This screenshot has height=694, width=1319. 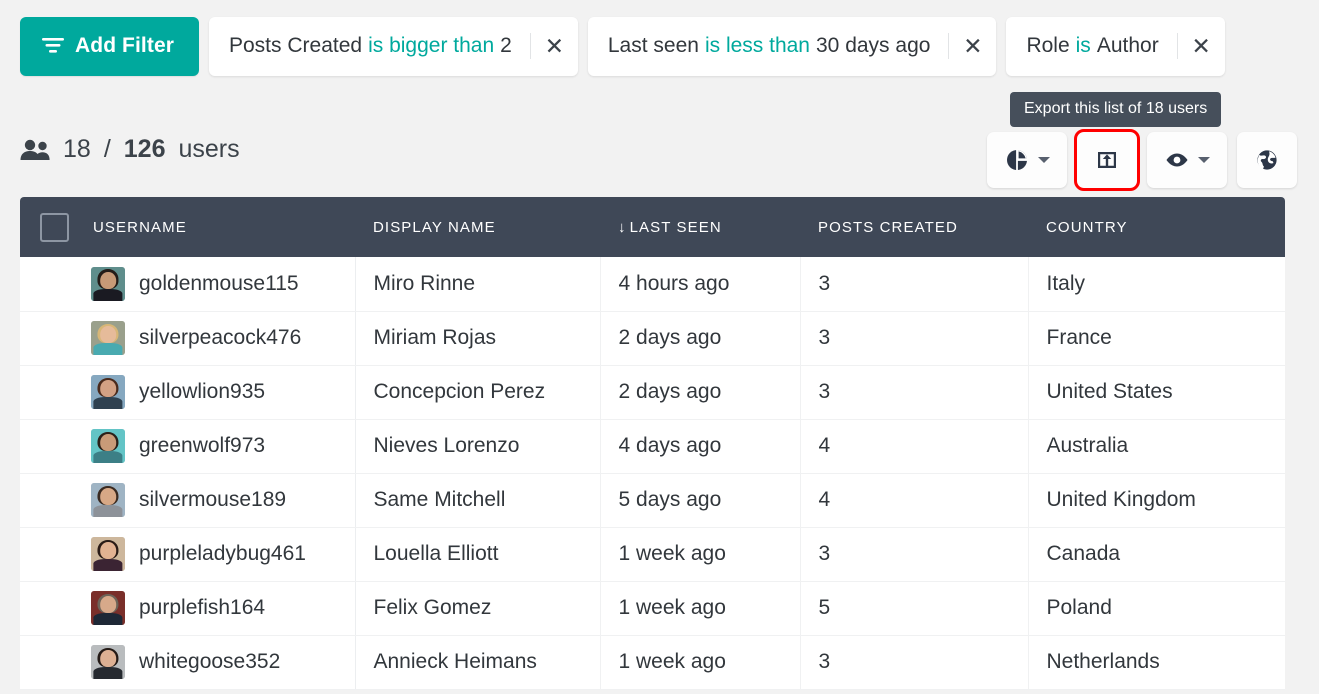 I want to click on filter-chip-operator: is bigger than, so click(x=431, y=45).